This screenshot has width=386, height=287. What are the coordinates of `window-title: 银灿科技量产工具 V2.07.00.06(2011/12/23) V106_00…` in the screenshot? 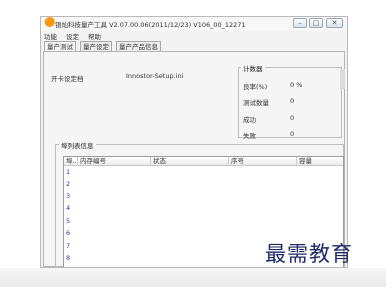 It's located at (150, 25).